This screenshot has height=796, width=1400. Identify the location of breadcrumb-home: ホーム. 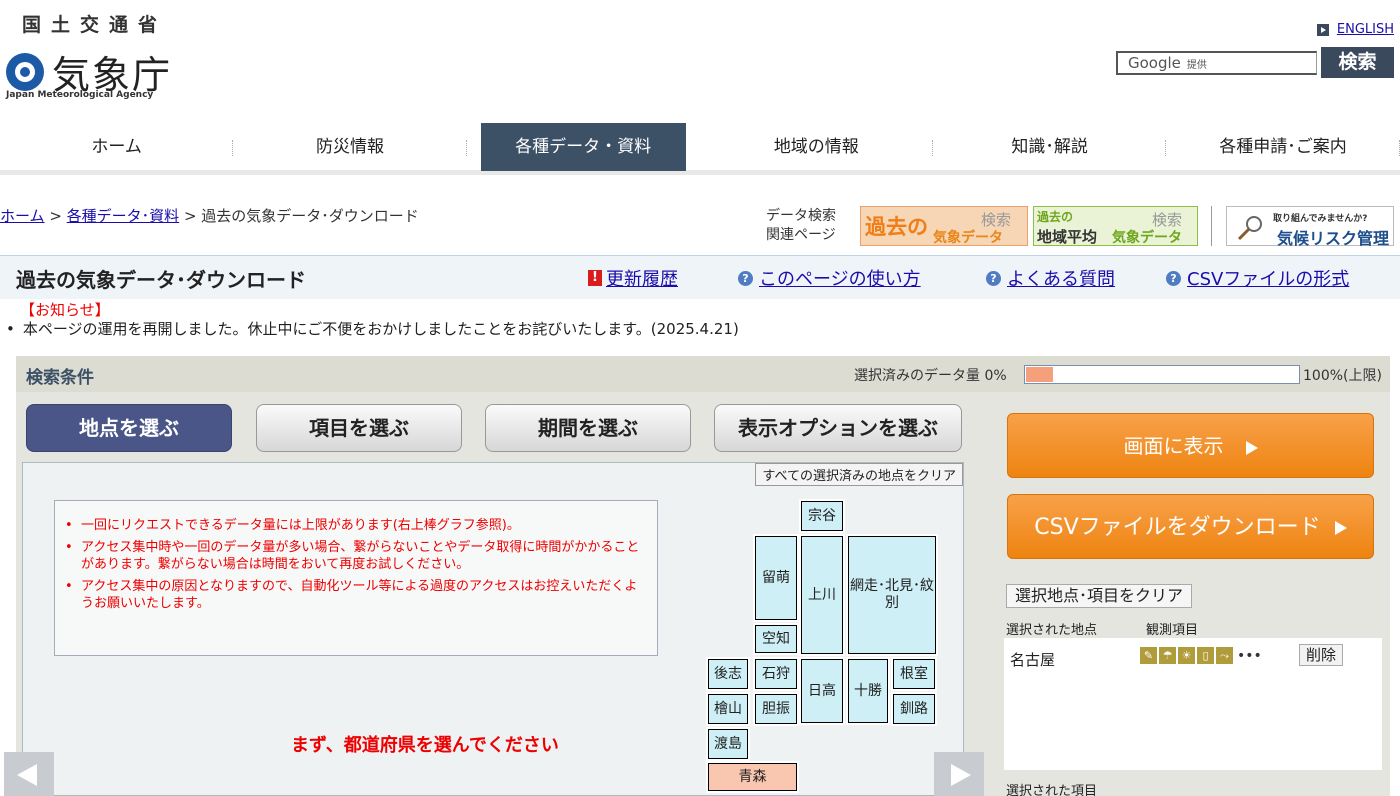
(22, 216).